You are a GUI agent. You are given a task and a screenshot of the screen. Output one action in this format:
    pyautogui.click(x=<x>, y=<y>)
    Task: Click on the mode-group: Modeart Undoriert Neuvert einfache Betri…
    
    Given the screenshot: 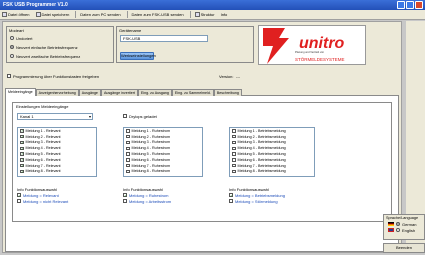 What is the action you would take?
    pyautogui.click(x=60, y=44)
    